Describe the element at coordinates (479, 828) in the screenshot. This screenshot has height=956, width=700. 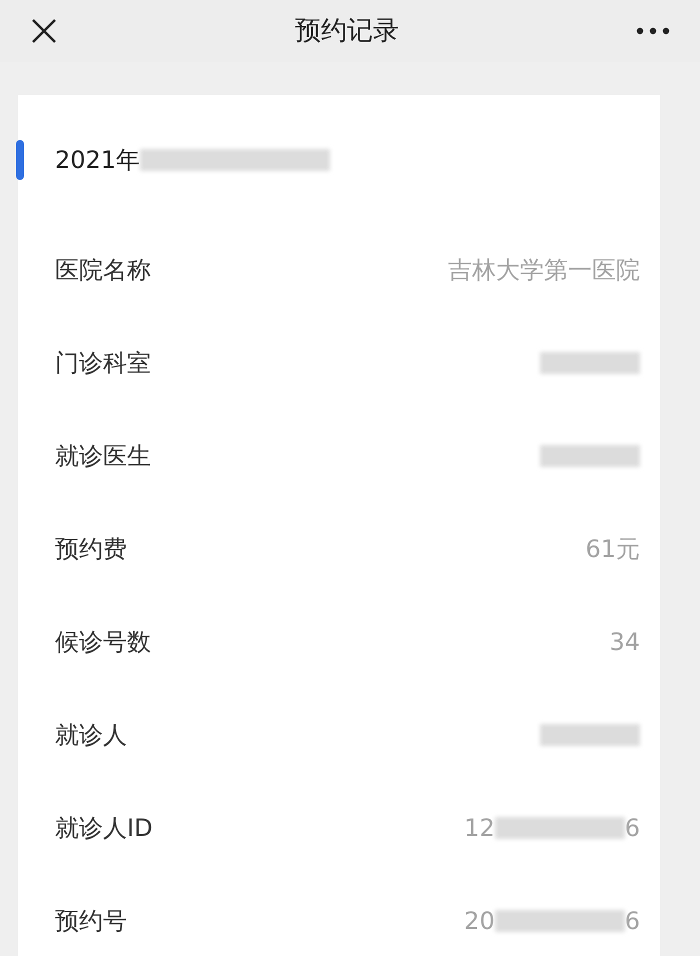
I see `field-value: 12` at that location.